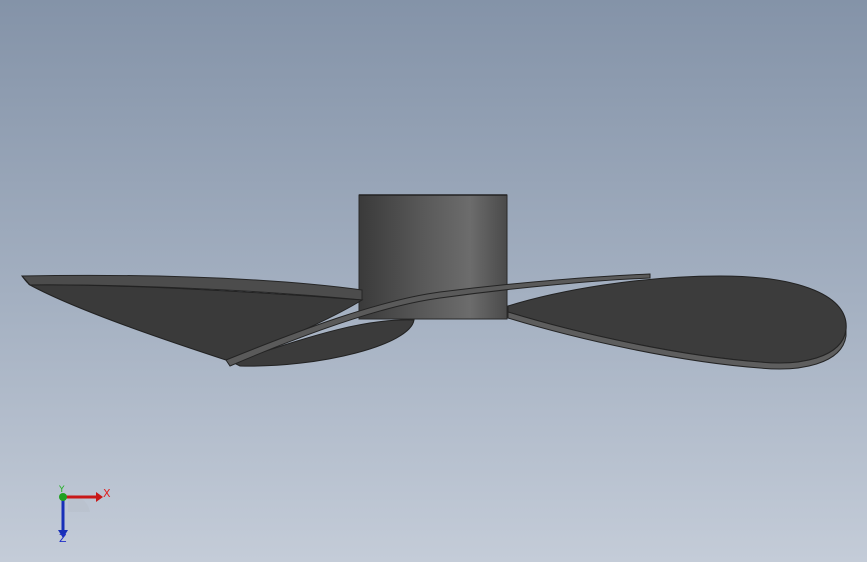  What do you see at coordinates (62, 490) in the screenshot?
I see `y-axis-label: Y` at bounding box center [62, 490].